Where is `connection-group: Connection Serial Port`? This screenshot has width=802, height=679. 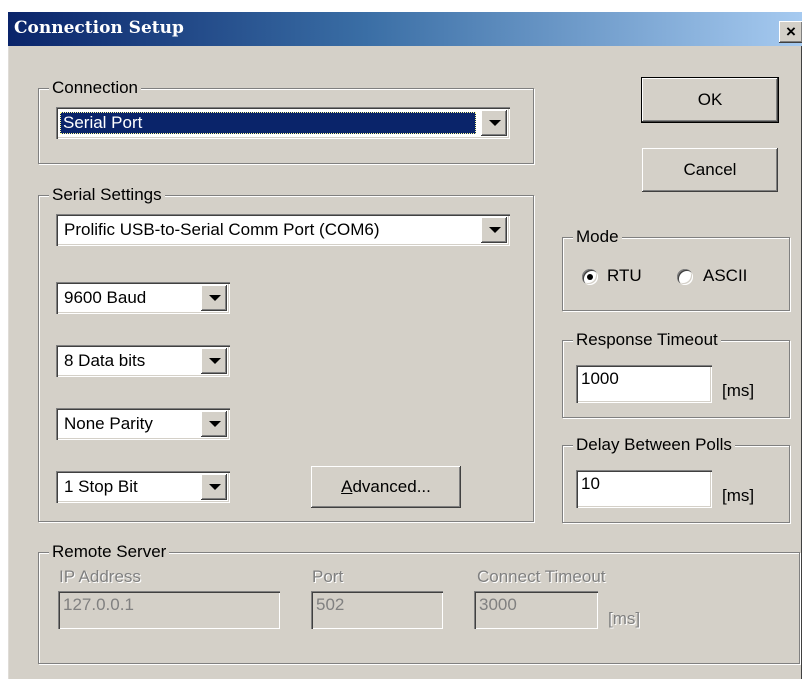 connection-group: Connection Serial Port is located at coordinates (286, 120).